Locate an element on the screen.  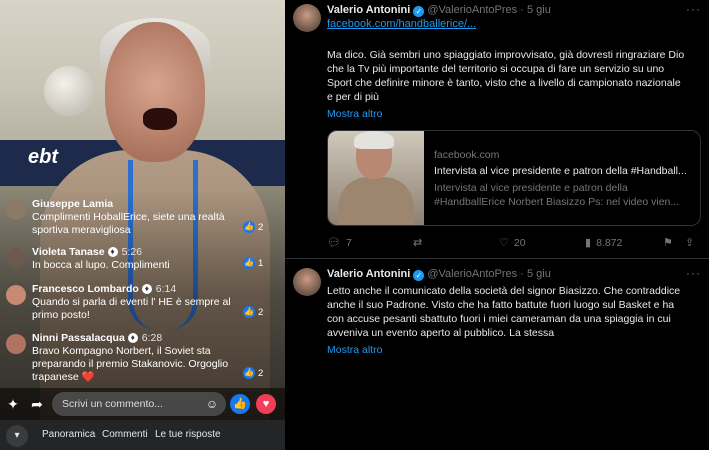
view-count: 8.872 is located at coordinates (609, 243).